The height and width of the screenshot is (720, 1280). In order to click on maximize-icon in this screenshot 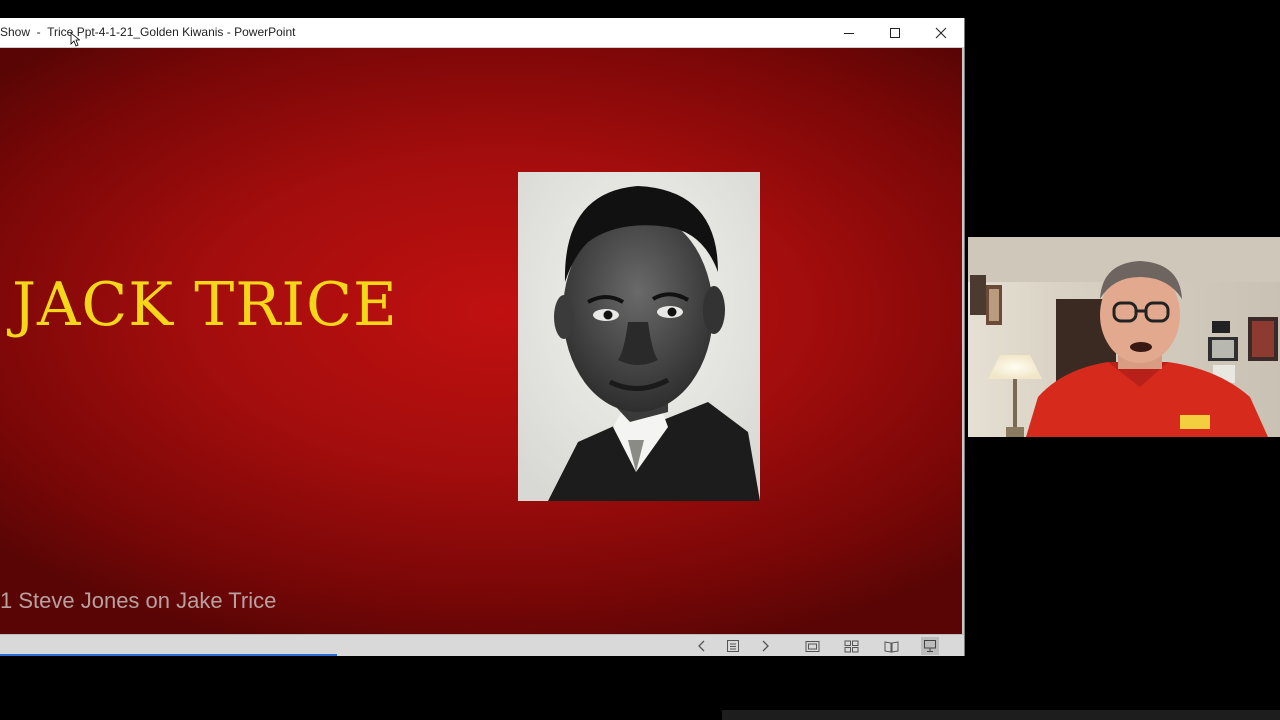, I will do `click(895, 32)`.